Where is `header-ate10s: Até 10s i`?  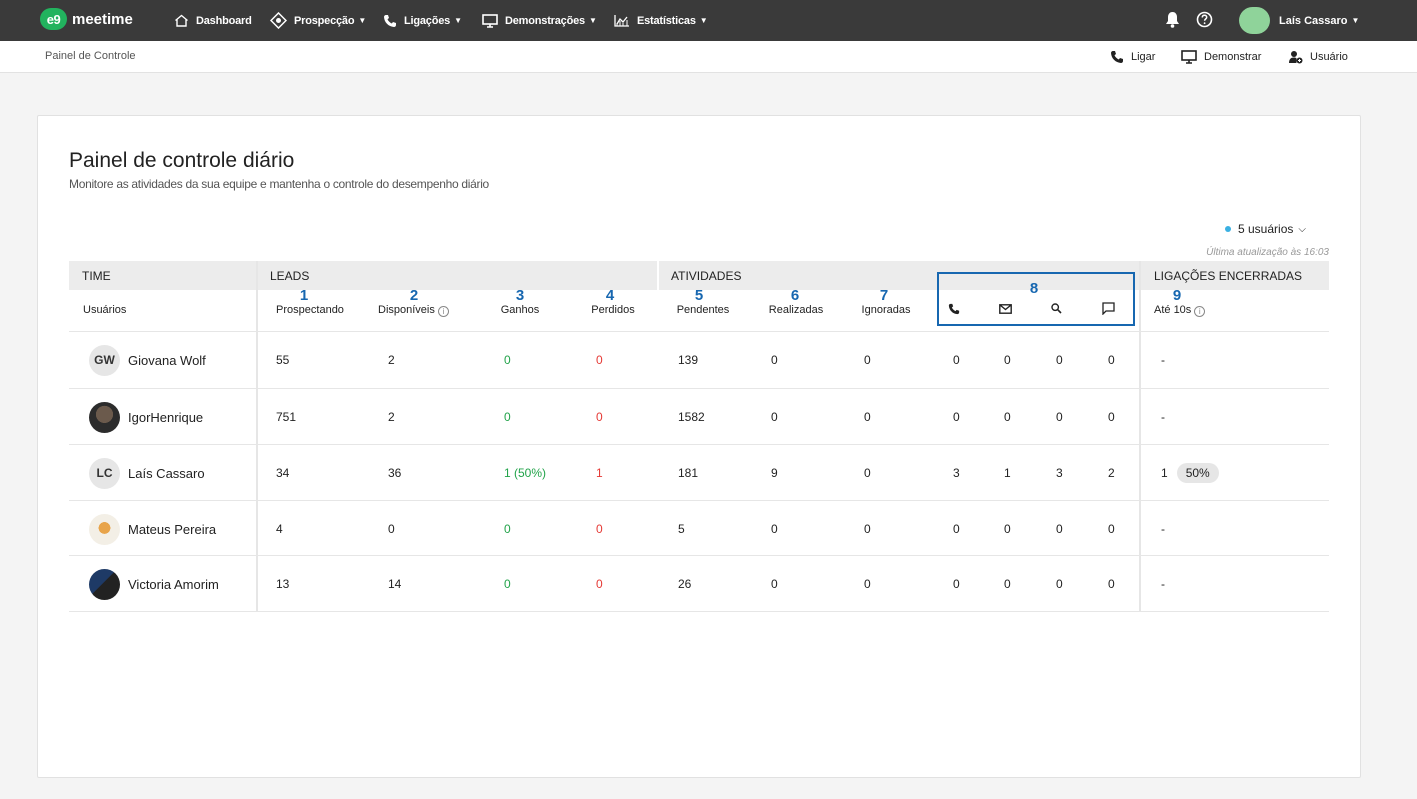 header-ate10s: Até 10s i is located at coordinates (1180, 310).